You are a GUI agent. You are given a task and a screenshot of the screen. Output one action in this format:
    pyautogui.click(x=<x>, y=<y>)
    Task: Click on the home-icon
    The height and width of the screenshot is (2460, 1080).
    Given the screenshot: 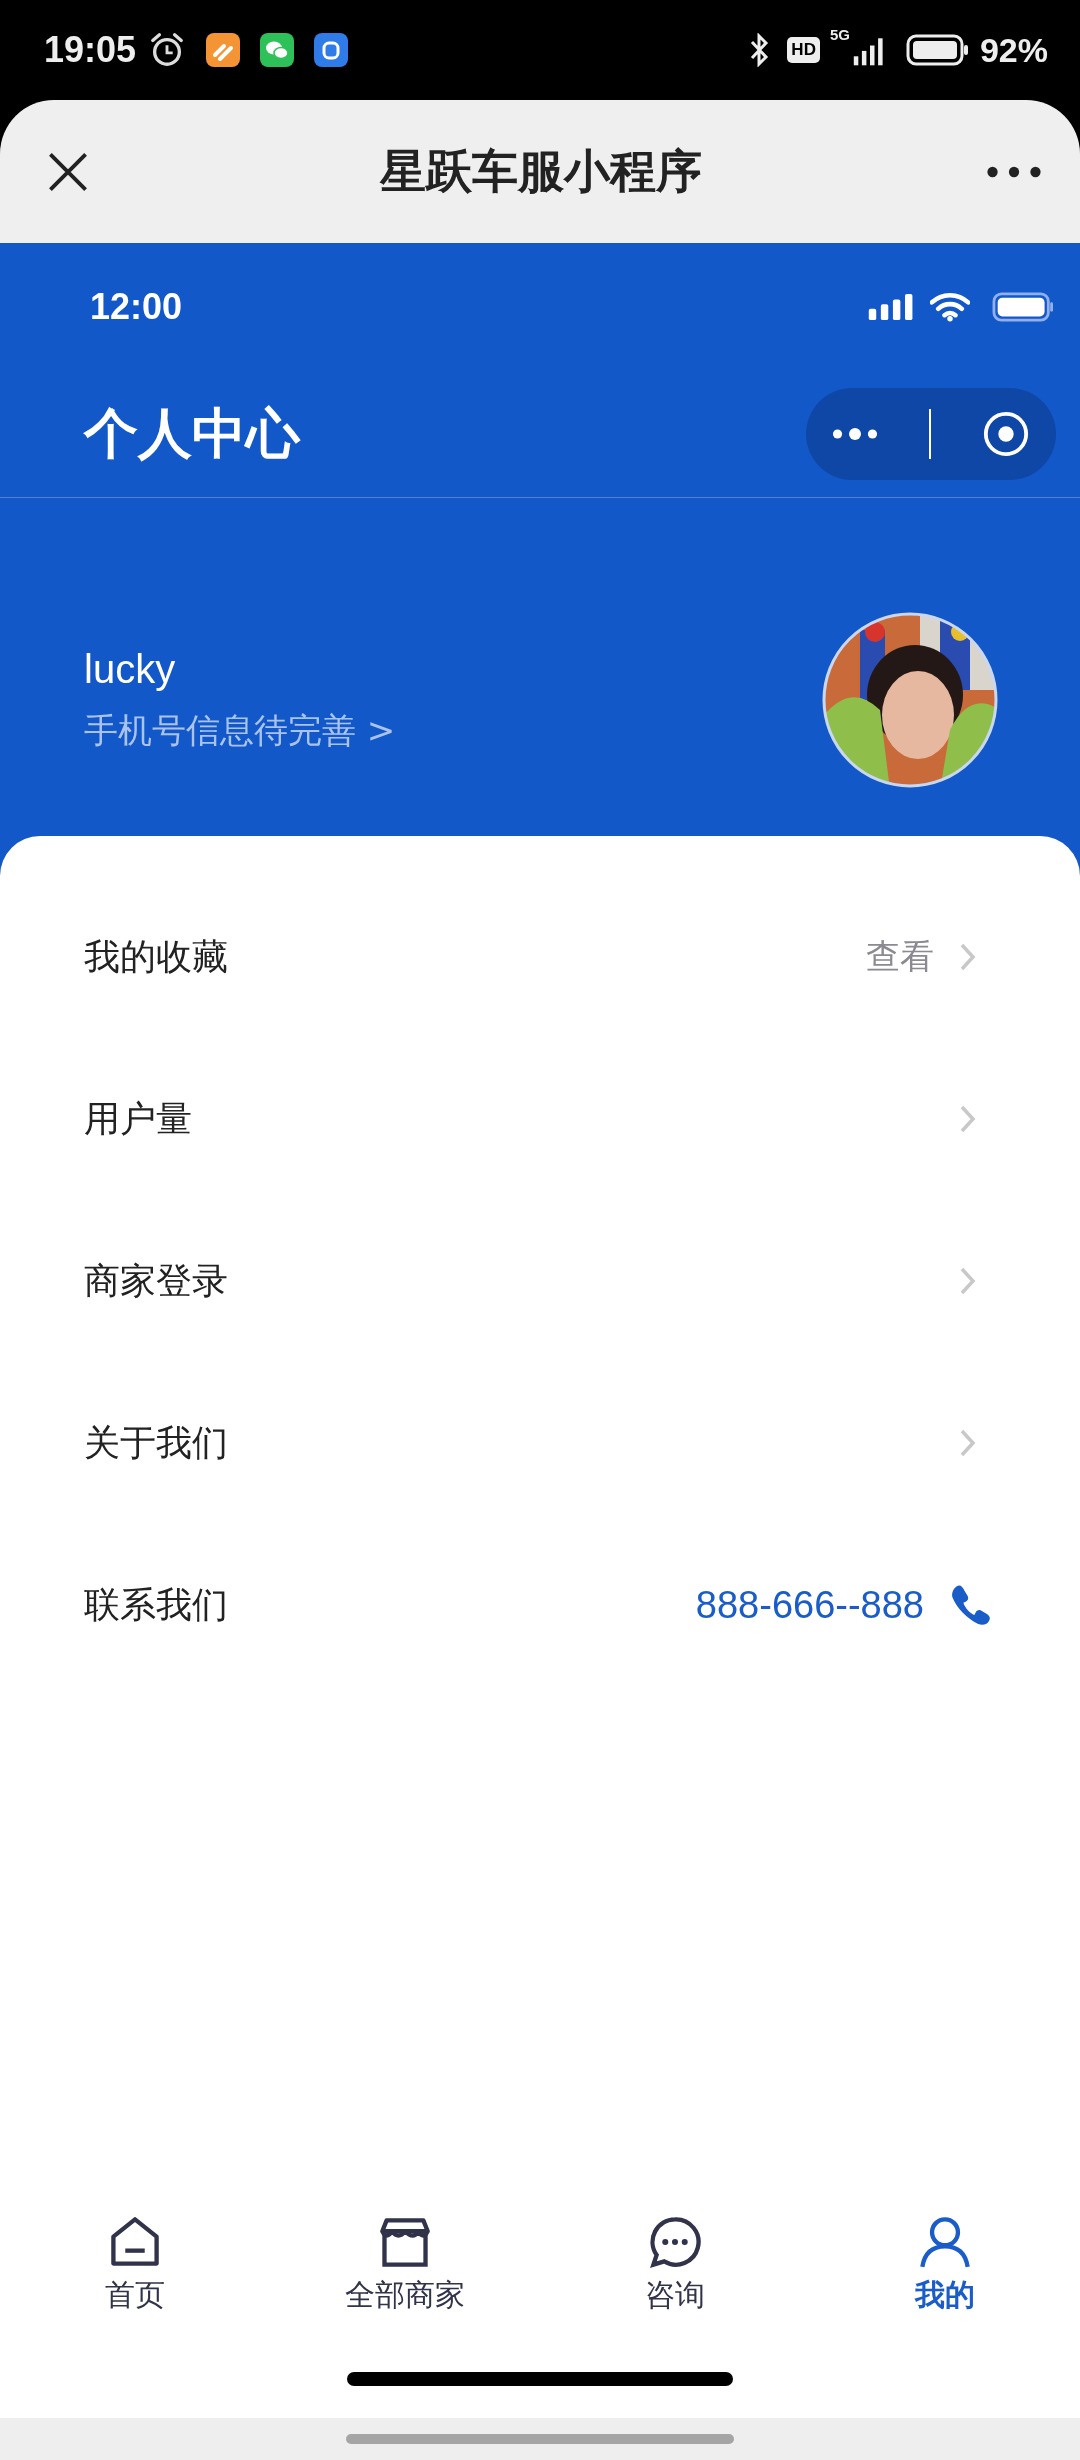 What is the action you would take?
    pyautogui.click(x=135, y=2241)
    